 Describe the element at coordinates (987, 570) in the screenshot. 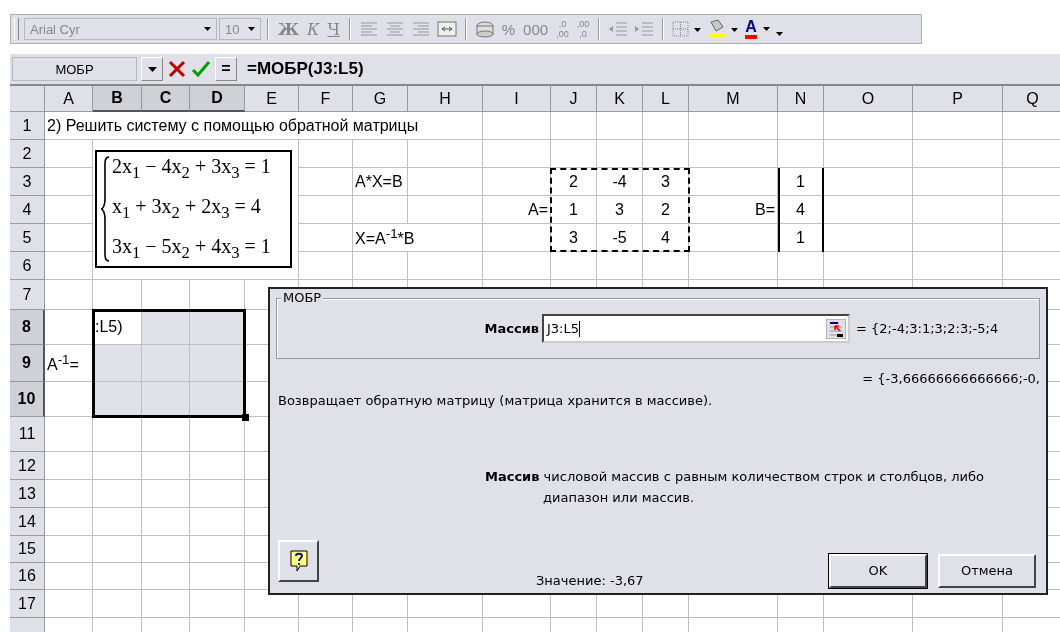

I see `cancel-button: Отмена` at that location.